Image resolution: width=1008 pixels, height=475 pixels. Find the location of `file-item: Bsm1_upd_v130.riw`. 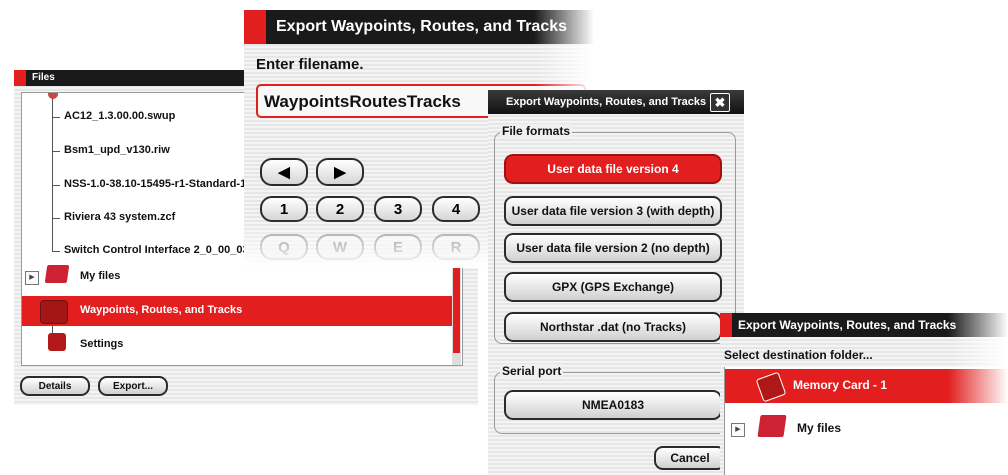

file-item: Bsm1_upd_v130.riw is located at coordinates (117, 150).